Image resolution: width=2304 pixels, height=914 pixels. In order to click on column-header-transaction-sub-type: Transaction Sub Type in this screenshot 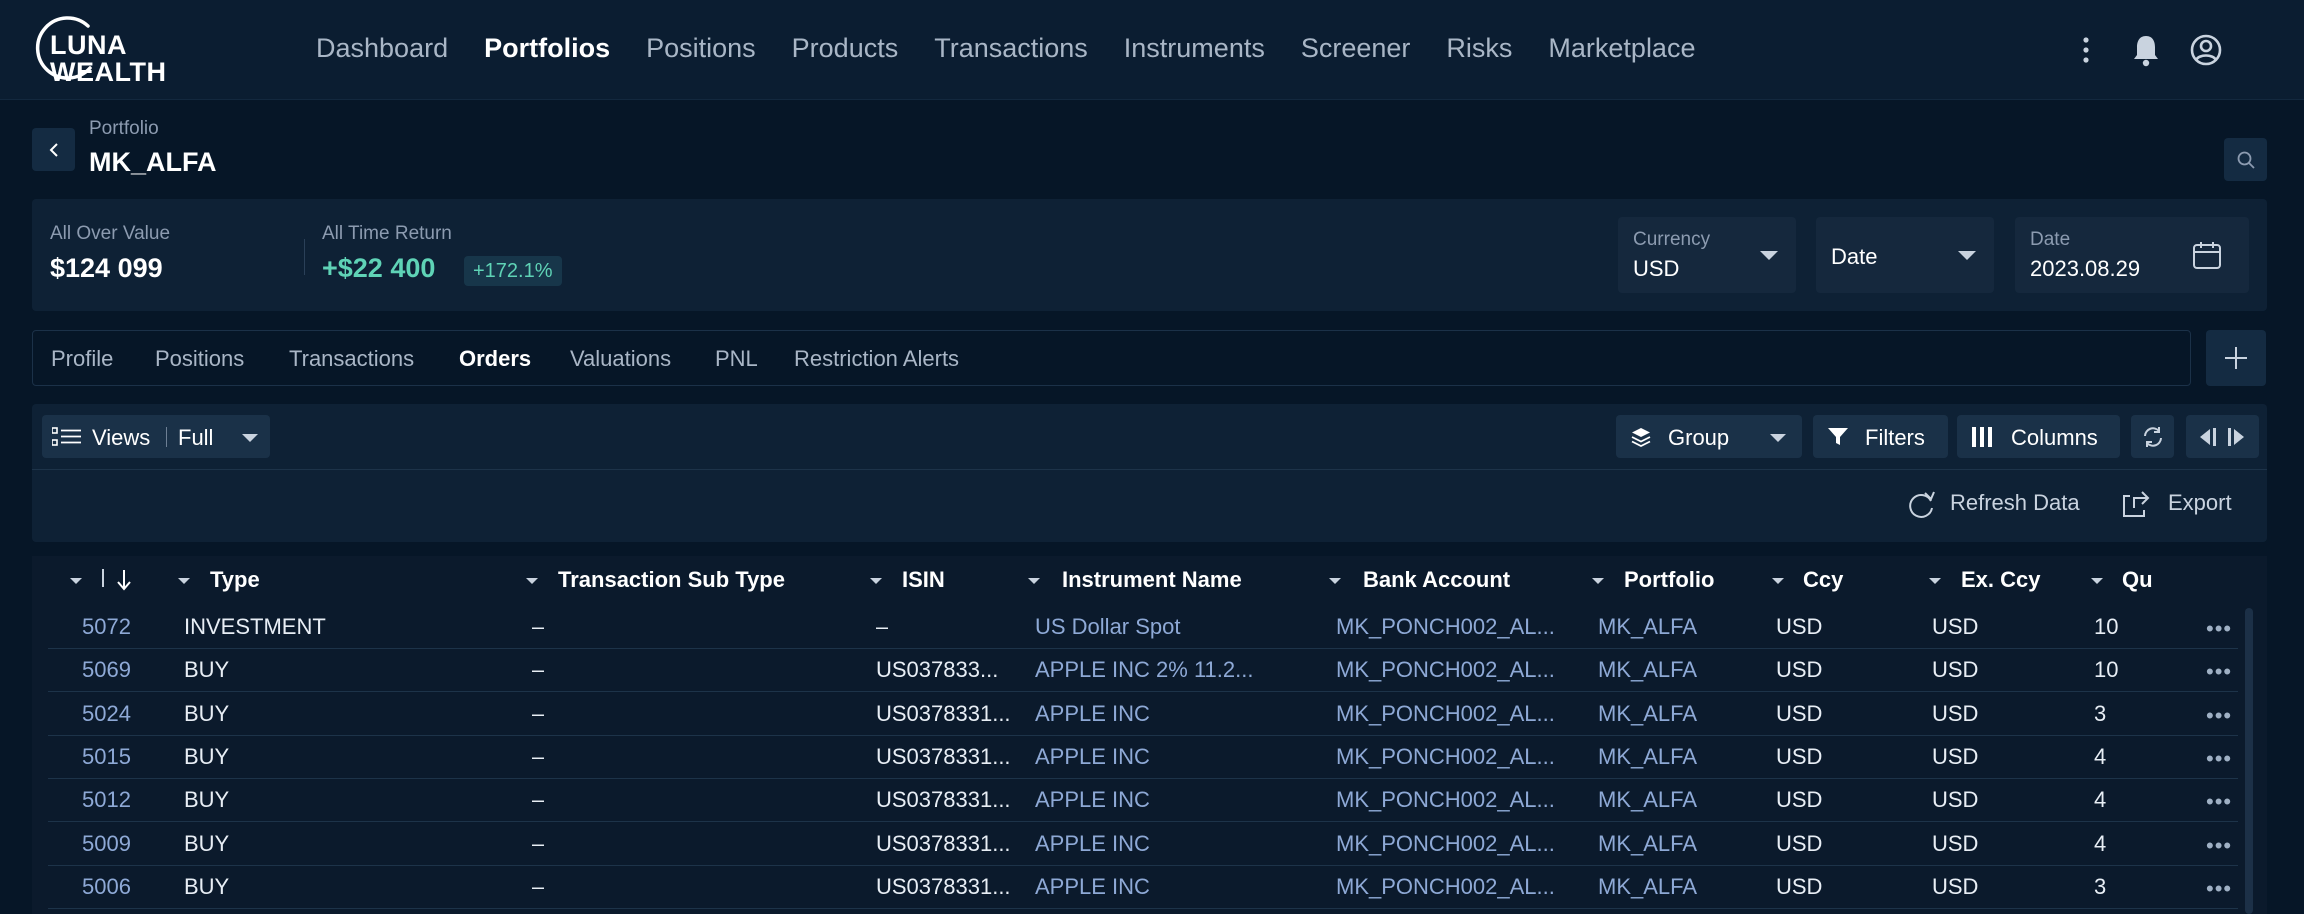, I will do `click(671, 580)`.